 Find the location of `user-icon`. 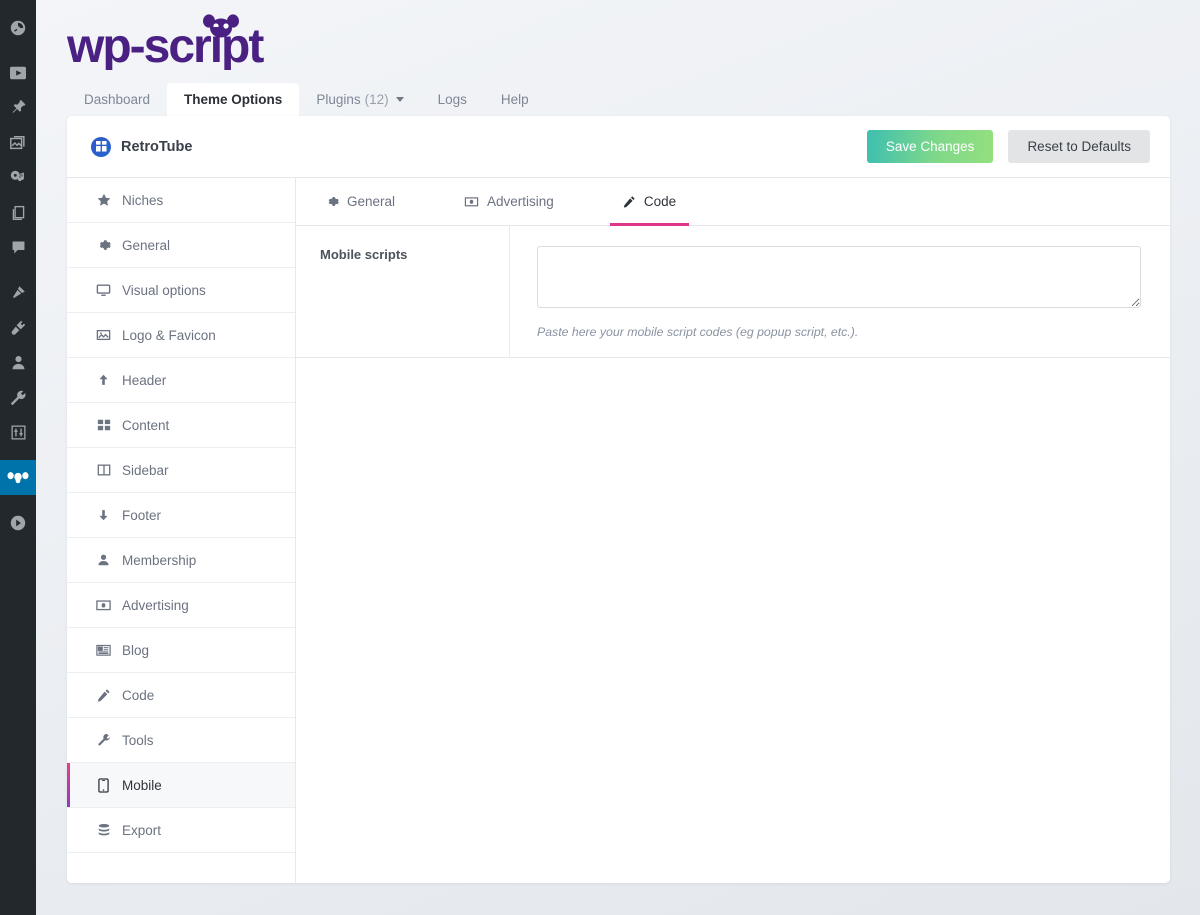

user-icon is located at coordinates (103, 560).